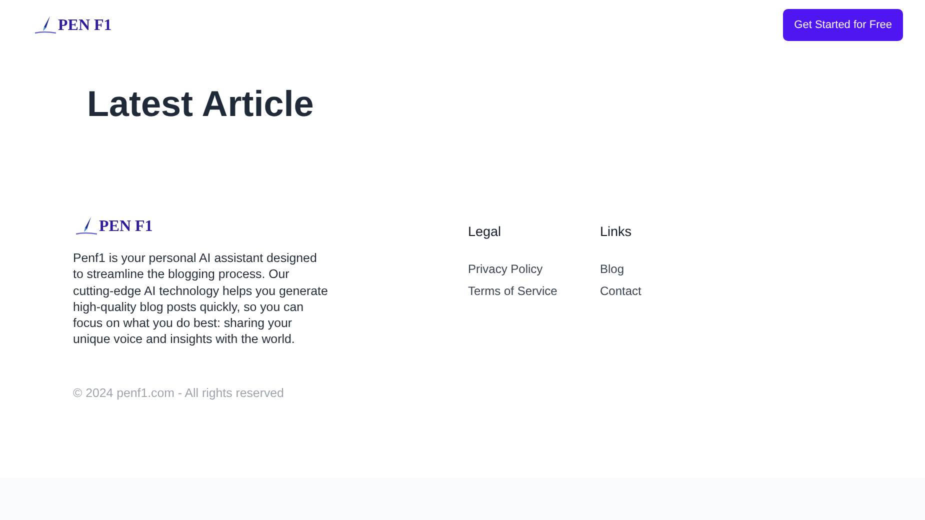 This screenshot has height=520, width=925. Describe the element at coordinates (201, 104) in the screenshot. I see `page-heading: Latest Article` at that location.